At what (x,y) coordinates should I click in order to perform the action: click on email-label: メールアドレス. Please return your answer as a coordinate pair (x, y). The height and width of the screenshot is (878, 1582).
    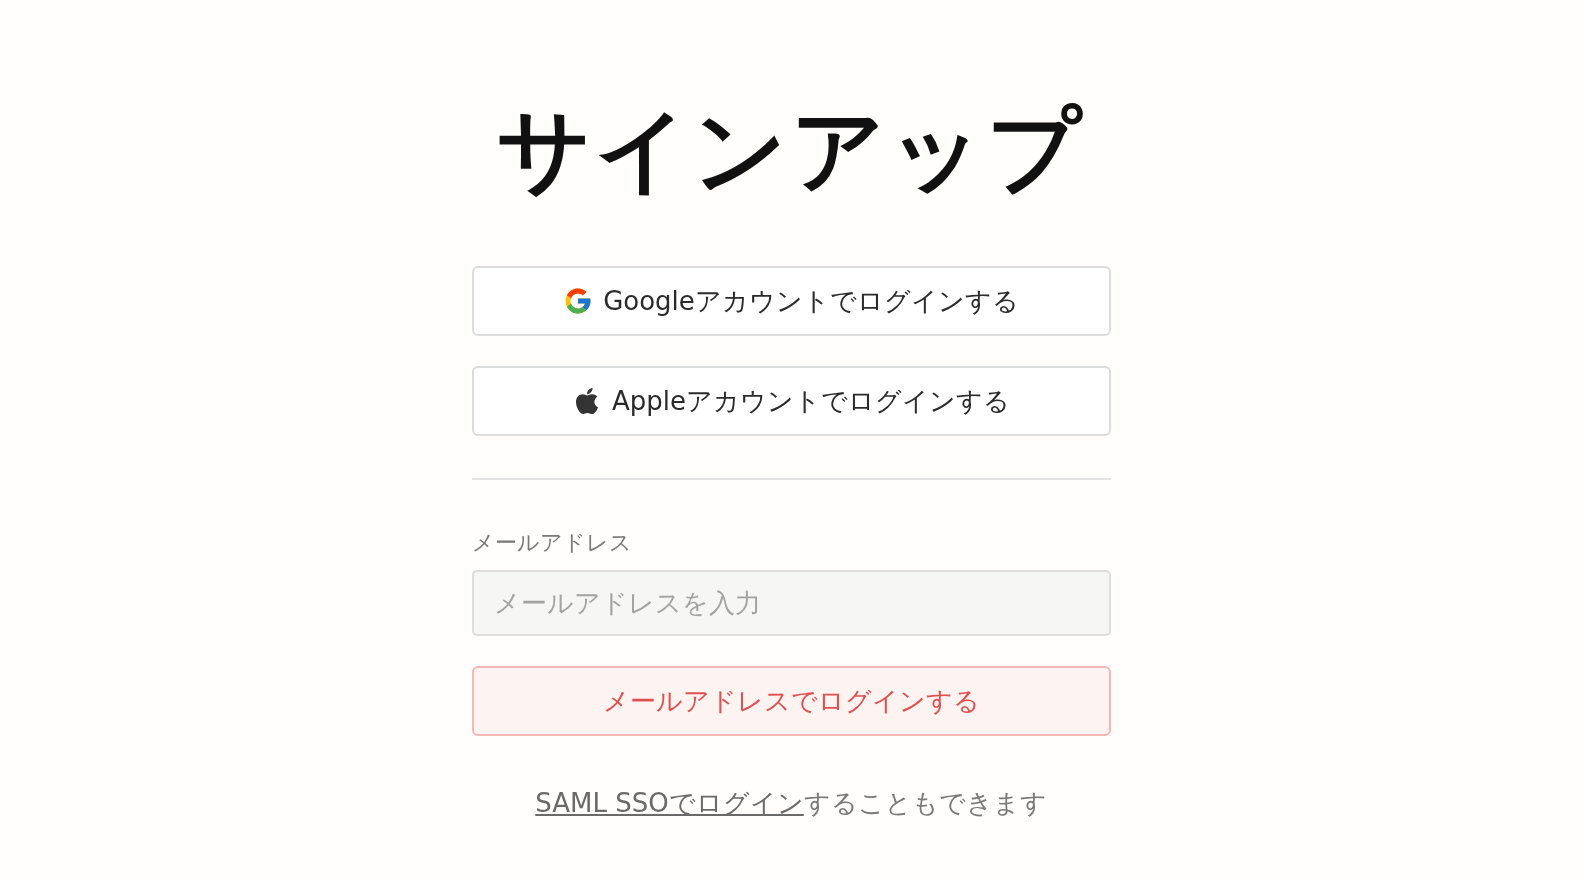
    Looking at the image, I should click on (552, 543).